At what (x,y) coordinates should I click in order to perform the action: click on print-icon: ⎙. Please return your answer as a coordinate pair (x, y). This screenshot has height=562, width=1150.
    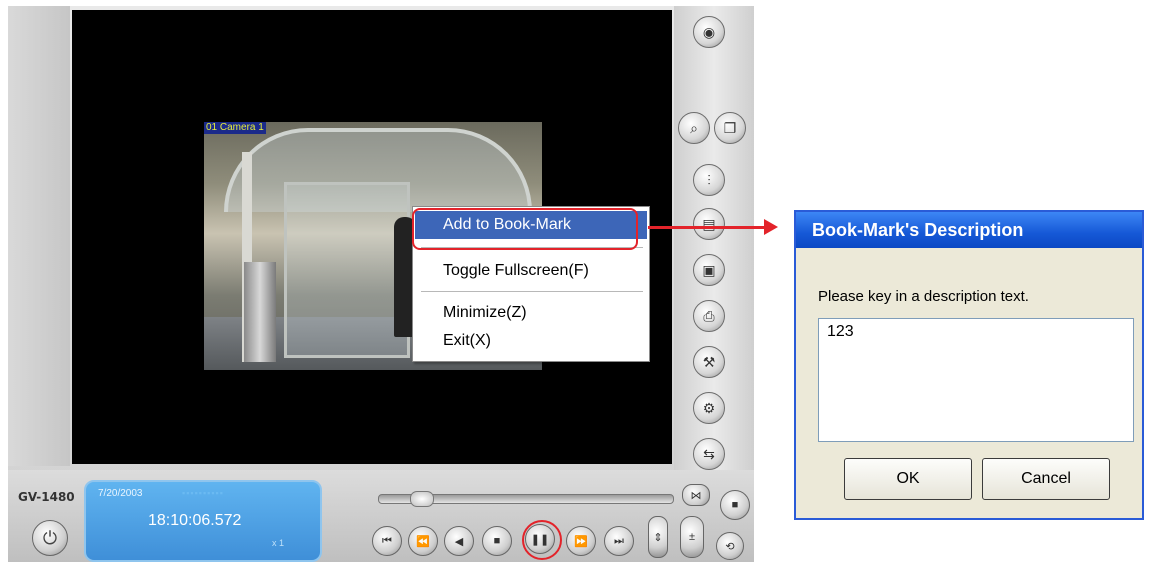
    Looking at the image, I should click on (709, 316).